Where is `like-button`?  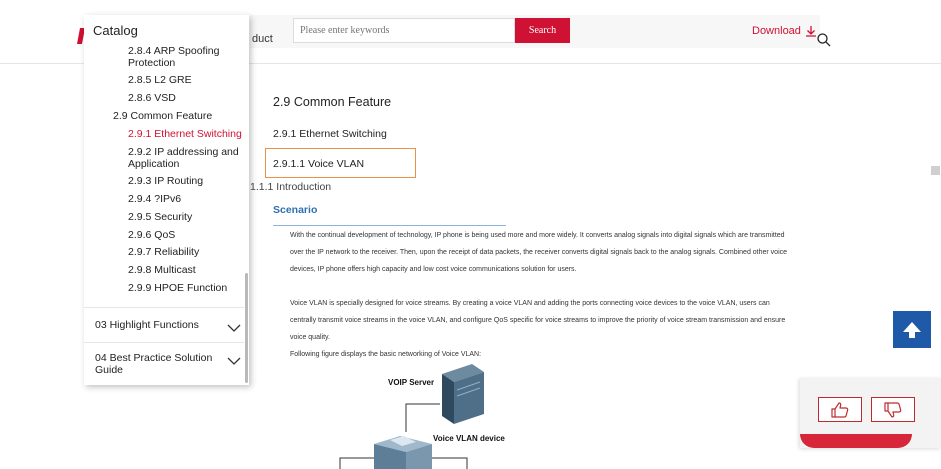
like-button is located at coordinates (840, 409).